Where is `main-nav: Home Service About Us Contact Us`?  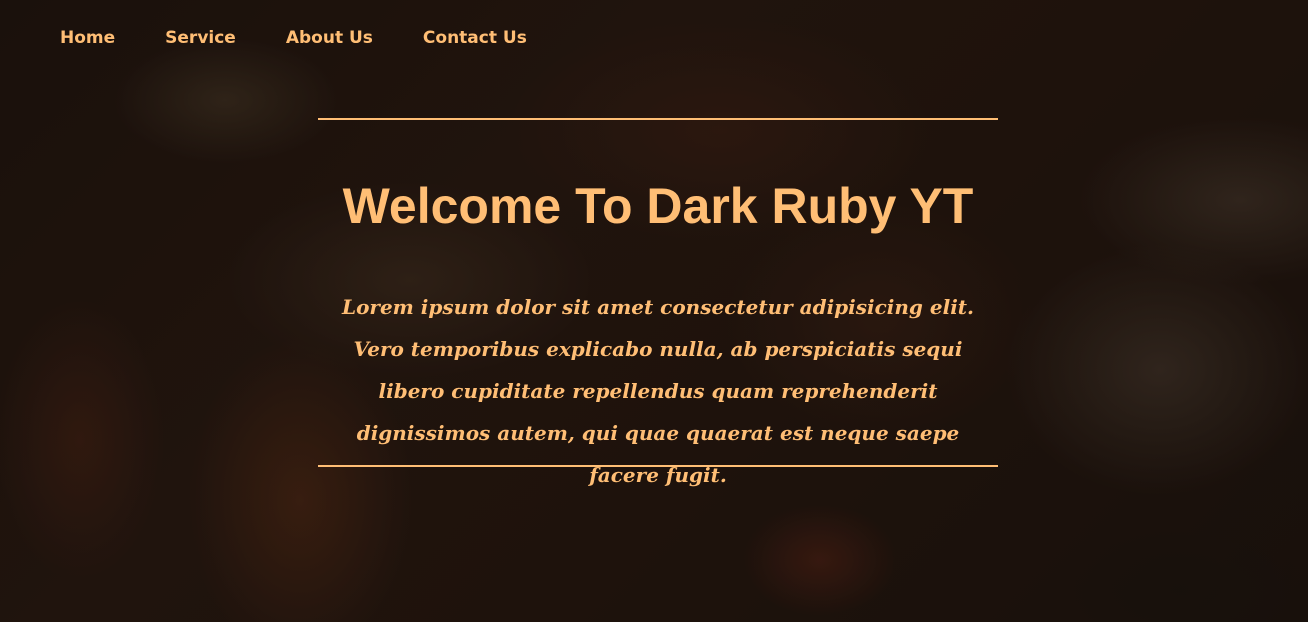 main-nav: Home Service About Us Contact Us is located at coordinates (293, 38).